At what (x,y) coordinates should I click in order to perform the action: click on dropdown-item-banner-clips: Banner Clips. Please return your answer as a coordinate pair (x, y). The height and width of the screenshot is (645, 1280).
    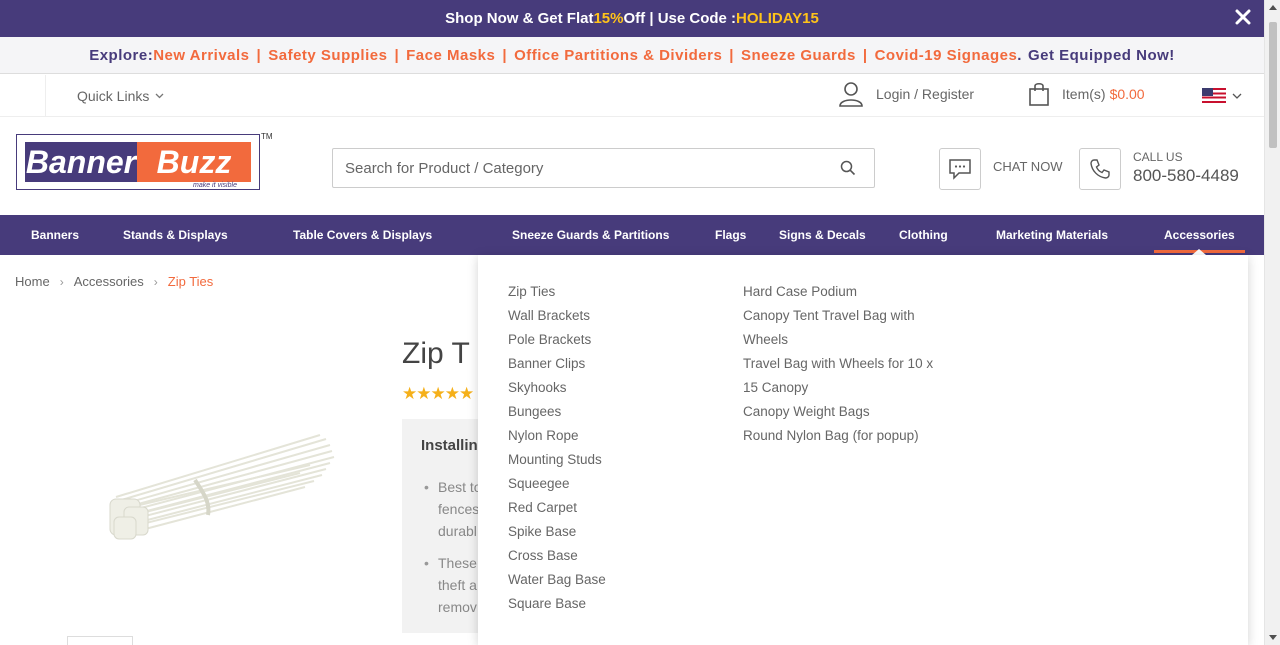
    Looking at the image, I should click on (557, 364).